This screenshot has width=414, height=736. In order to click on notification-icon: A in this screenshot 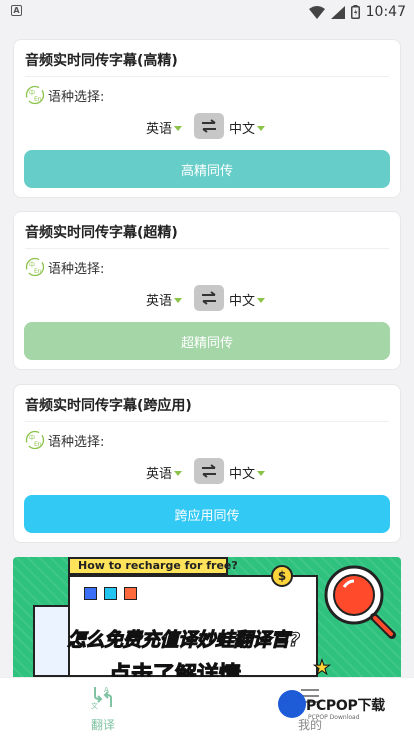, I will do `click(16, 10)`.